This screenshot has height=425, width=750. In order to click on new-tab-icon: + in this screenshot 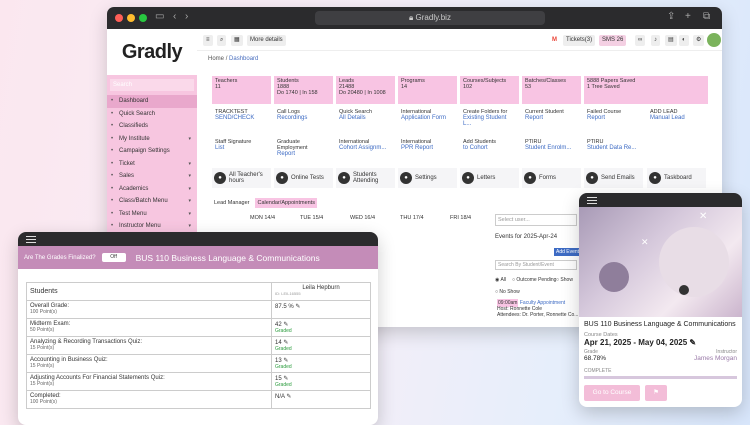, I will do `click(688, 16)`.